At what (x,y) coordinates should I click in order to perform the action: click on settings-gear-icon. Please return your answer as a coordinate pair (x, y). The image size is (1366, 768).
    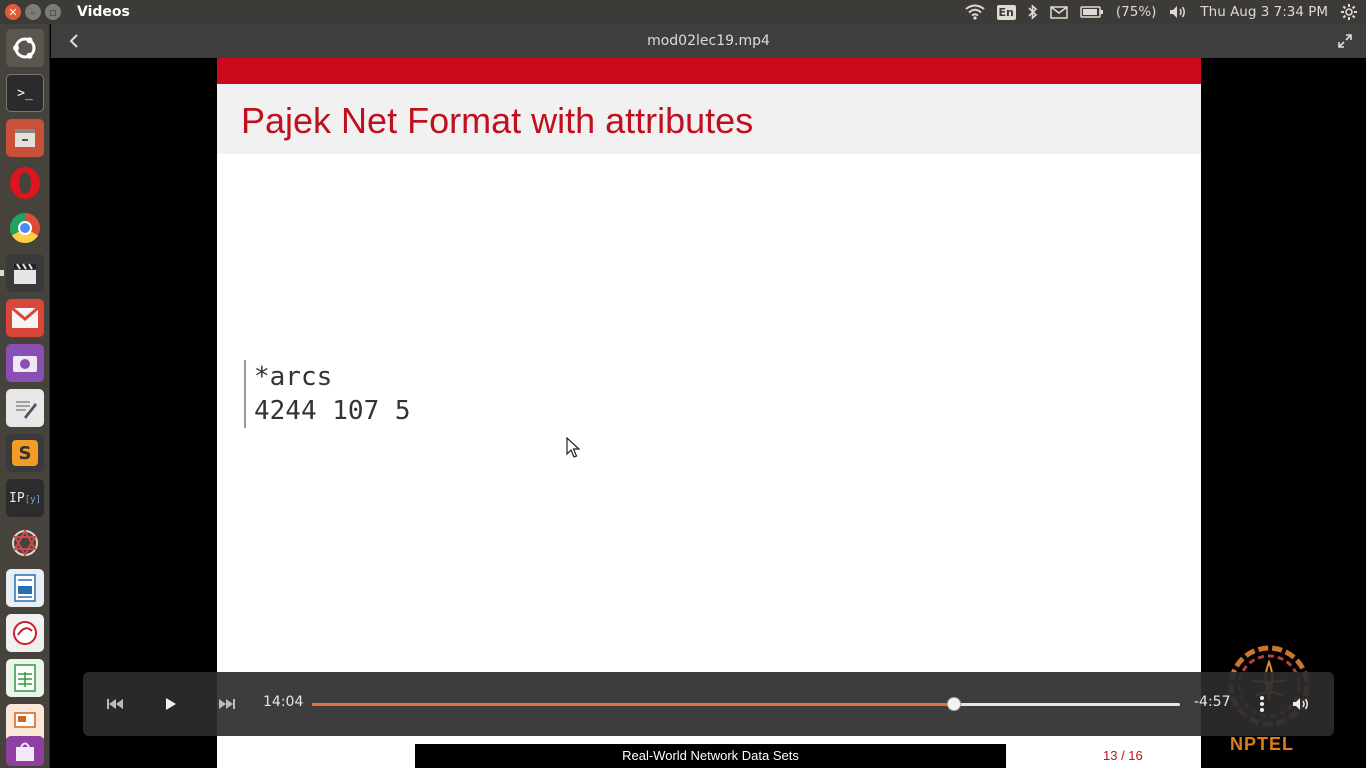
    Looking at the image, I should click on (1349, 12).